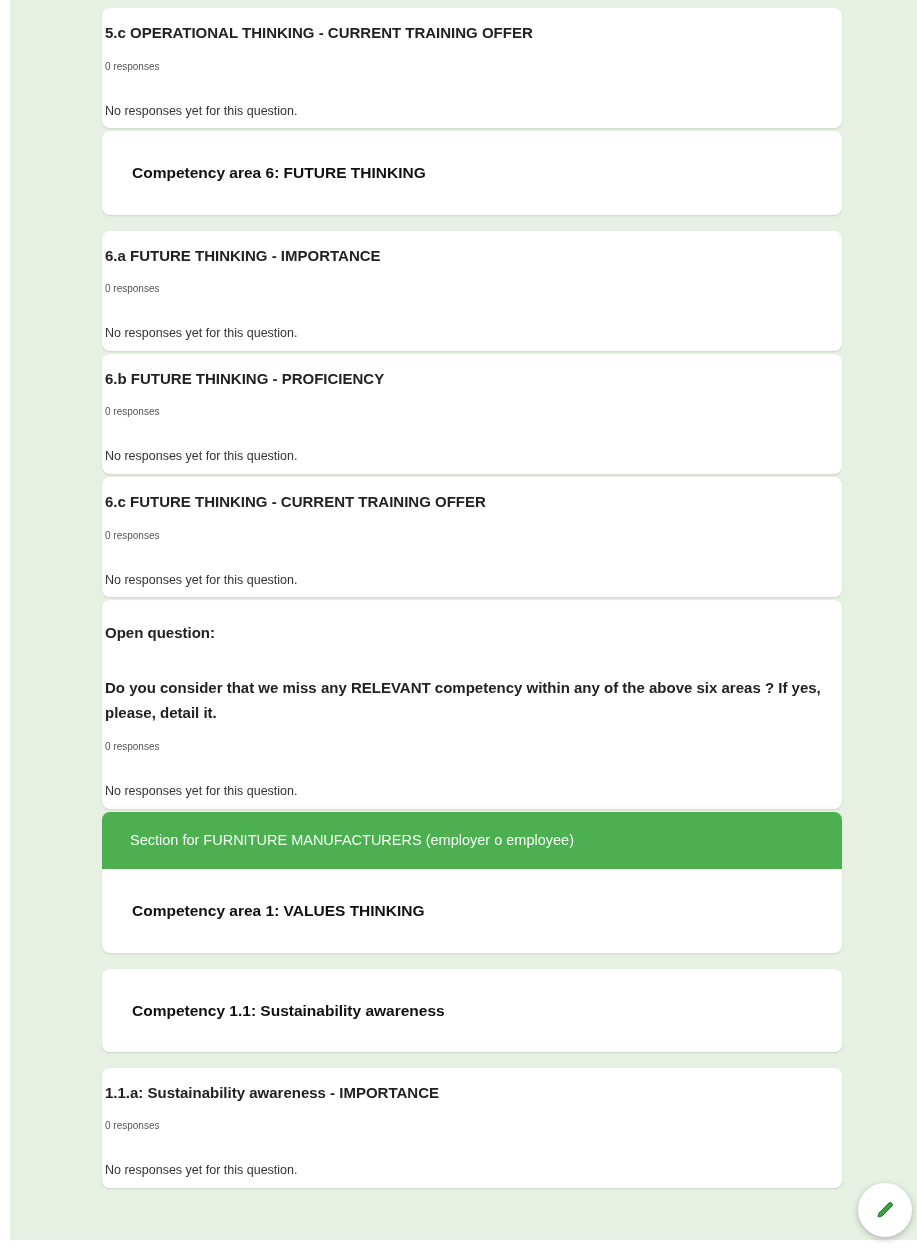 The image size is (917, 1255). I want to click on section-banner: Section for FURNITURE MANUFACTURERS (employer o employee), so click(472, 840).